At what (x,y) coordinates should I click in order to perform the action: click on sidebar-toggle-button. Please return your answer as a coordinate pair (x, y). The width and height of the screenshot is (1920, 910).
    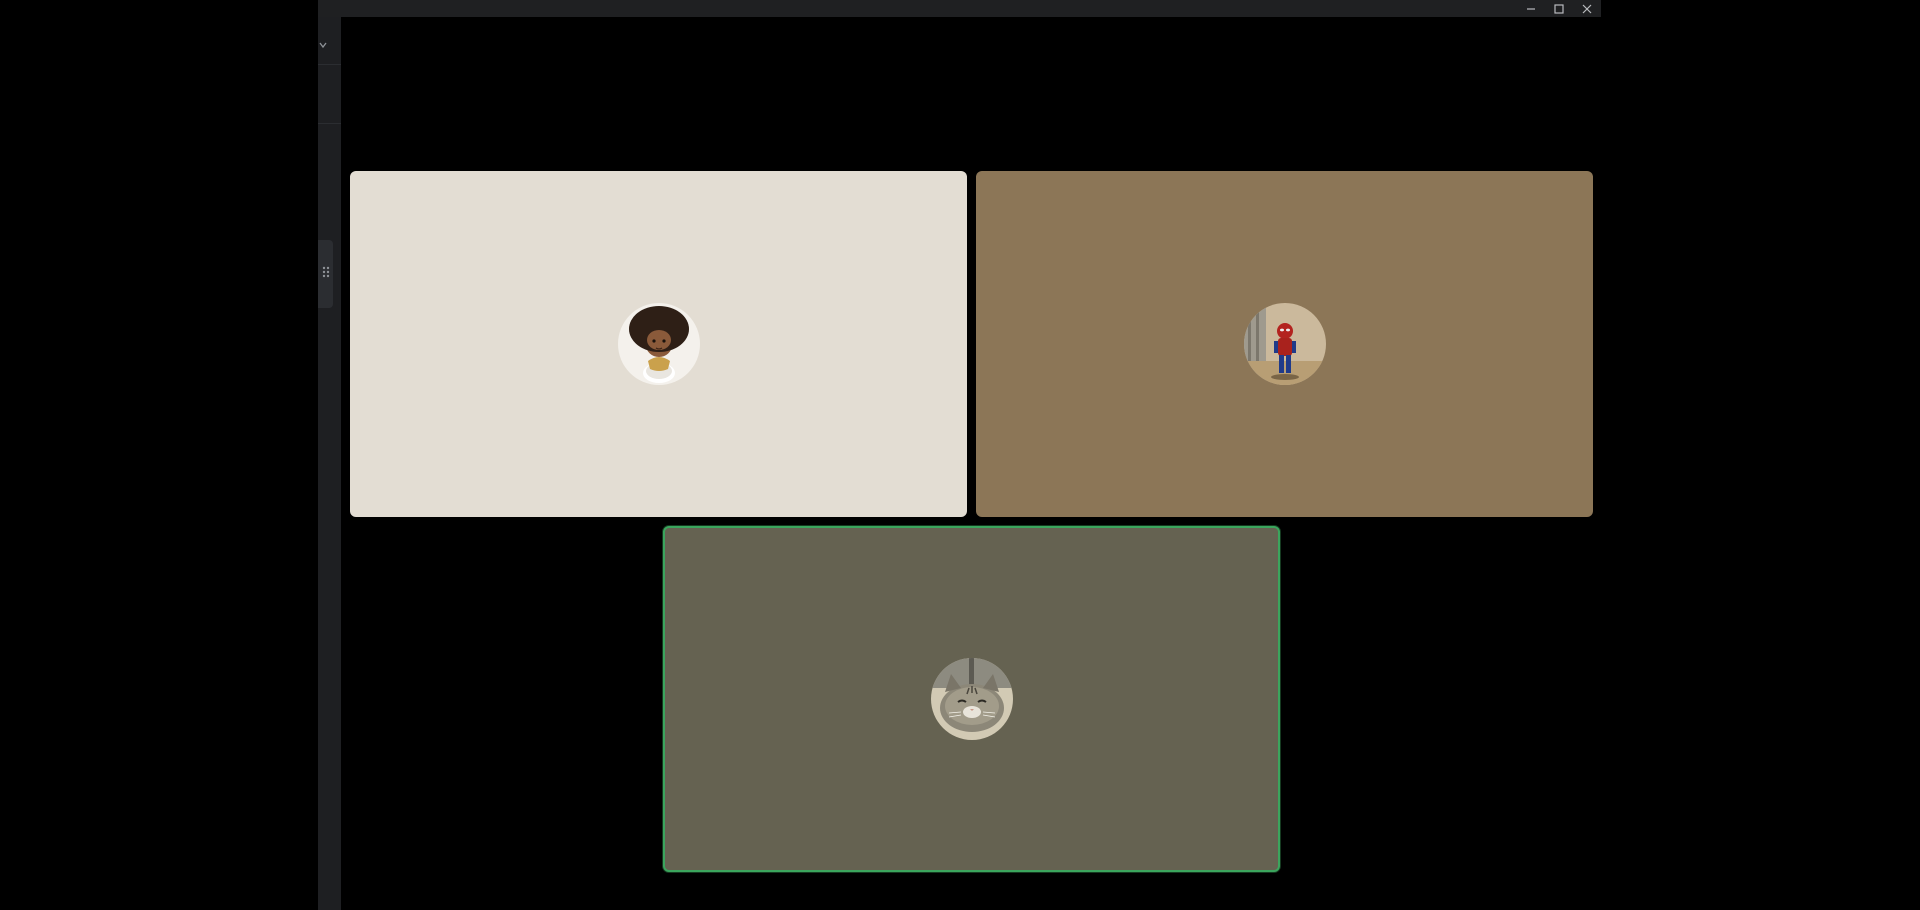
    Looking at the image, I should click on (325, 274).